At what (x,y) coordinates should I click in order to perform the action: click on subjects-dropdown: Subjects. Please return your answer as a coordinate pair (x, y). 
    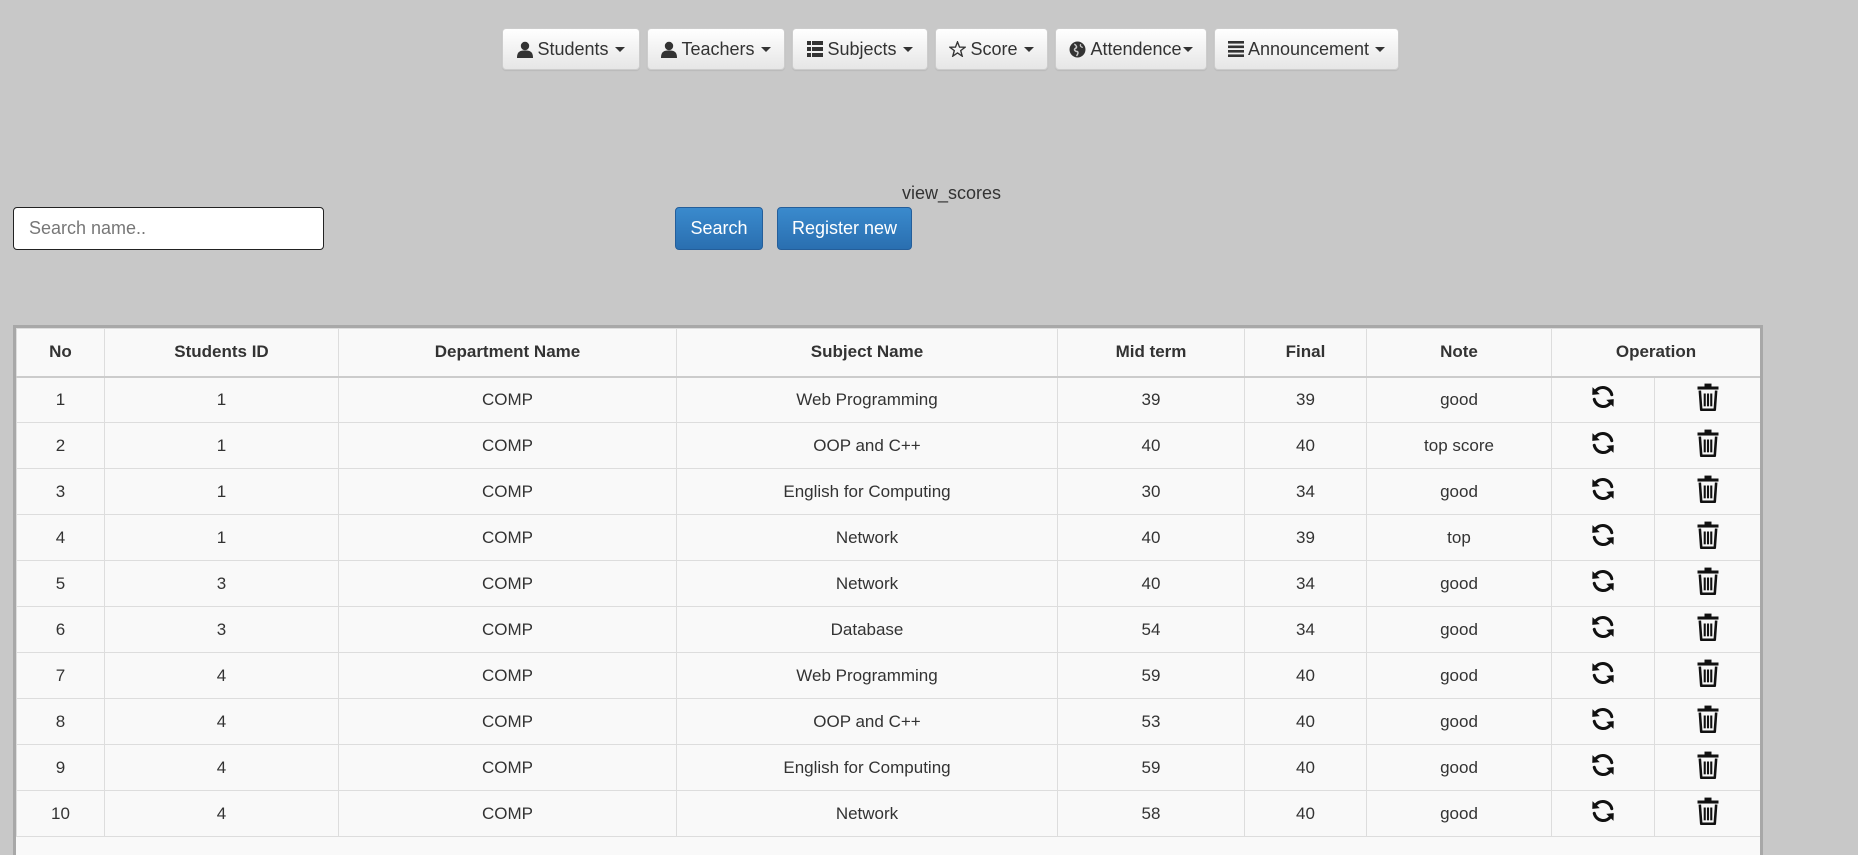
    Looking at the image, I should click on (860, 49).